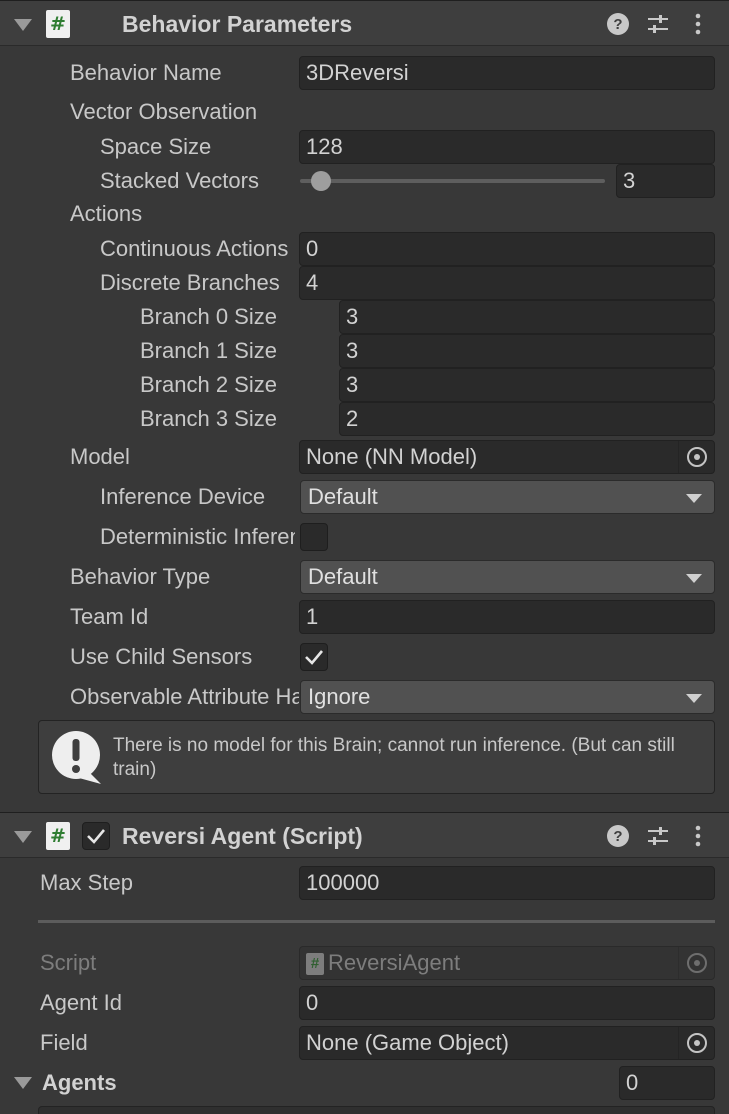  I want to click on team-id-input: 1, so click(507, 617).